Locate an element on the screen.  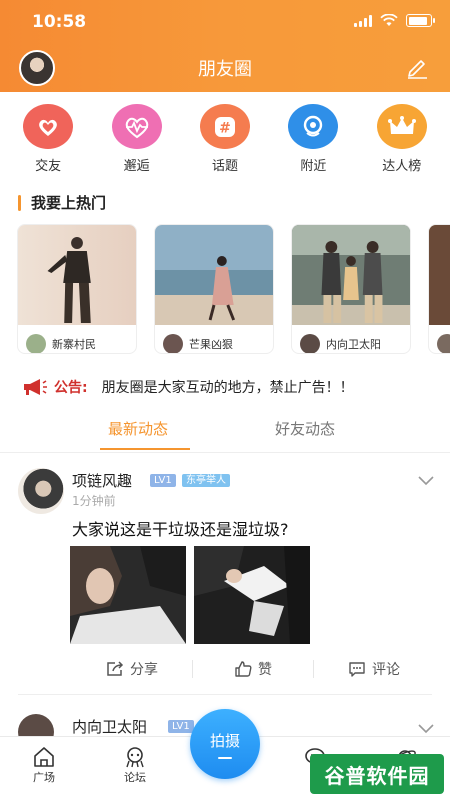
notice-text: 朋友圈是大家互动的地方，禁止广告！！ is located at coordinates (227, 388).